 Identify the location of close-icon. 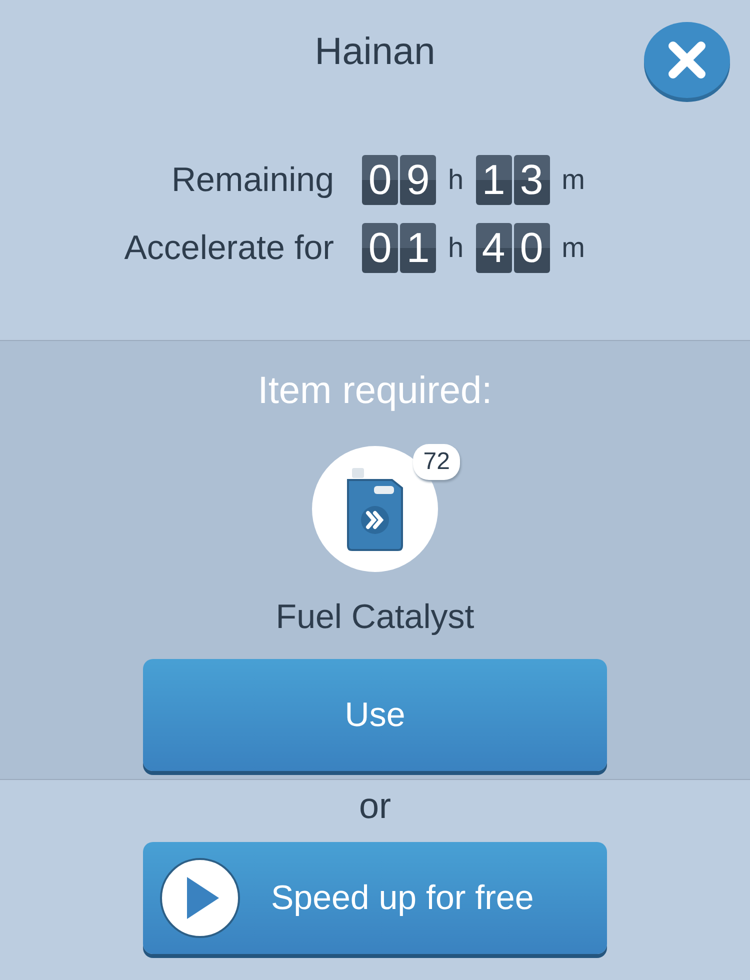
(687, 60).